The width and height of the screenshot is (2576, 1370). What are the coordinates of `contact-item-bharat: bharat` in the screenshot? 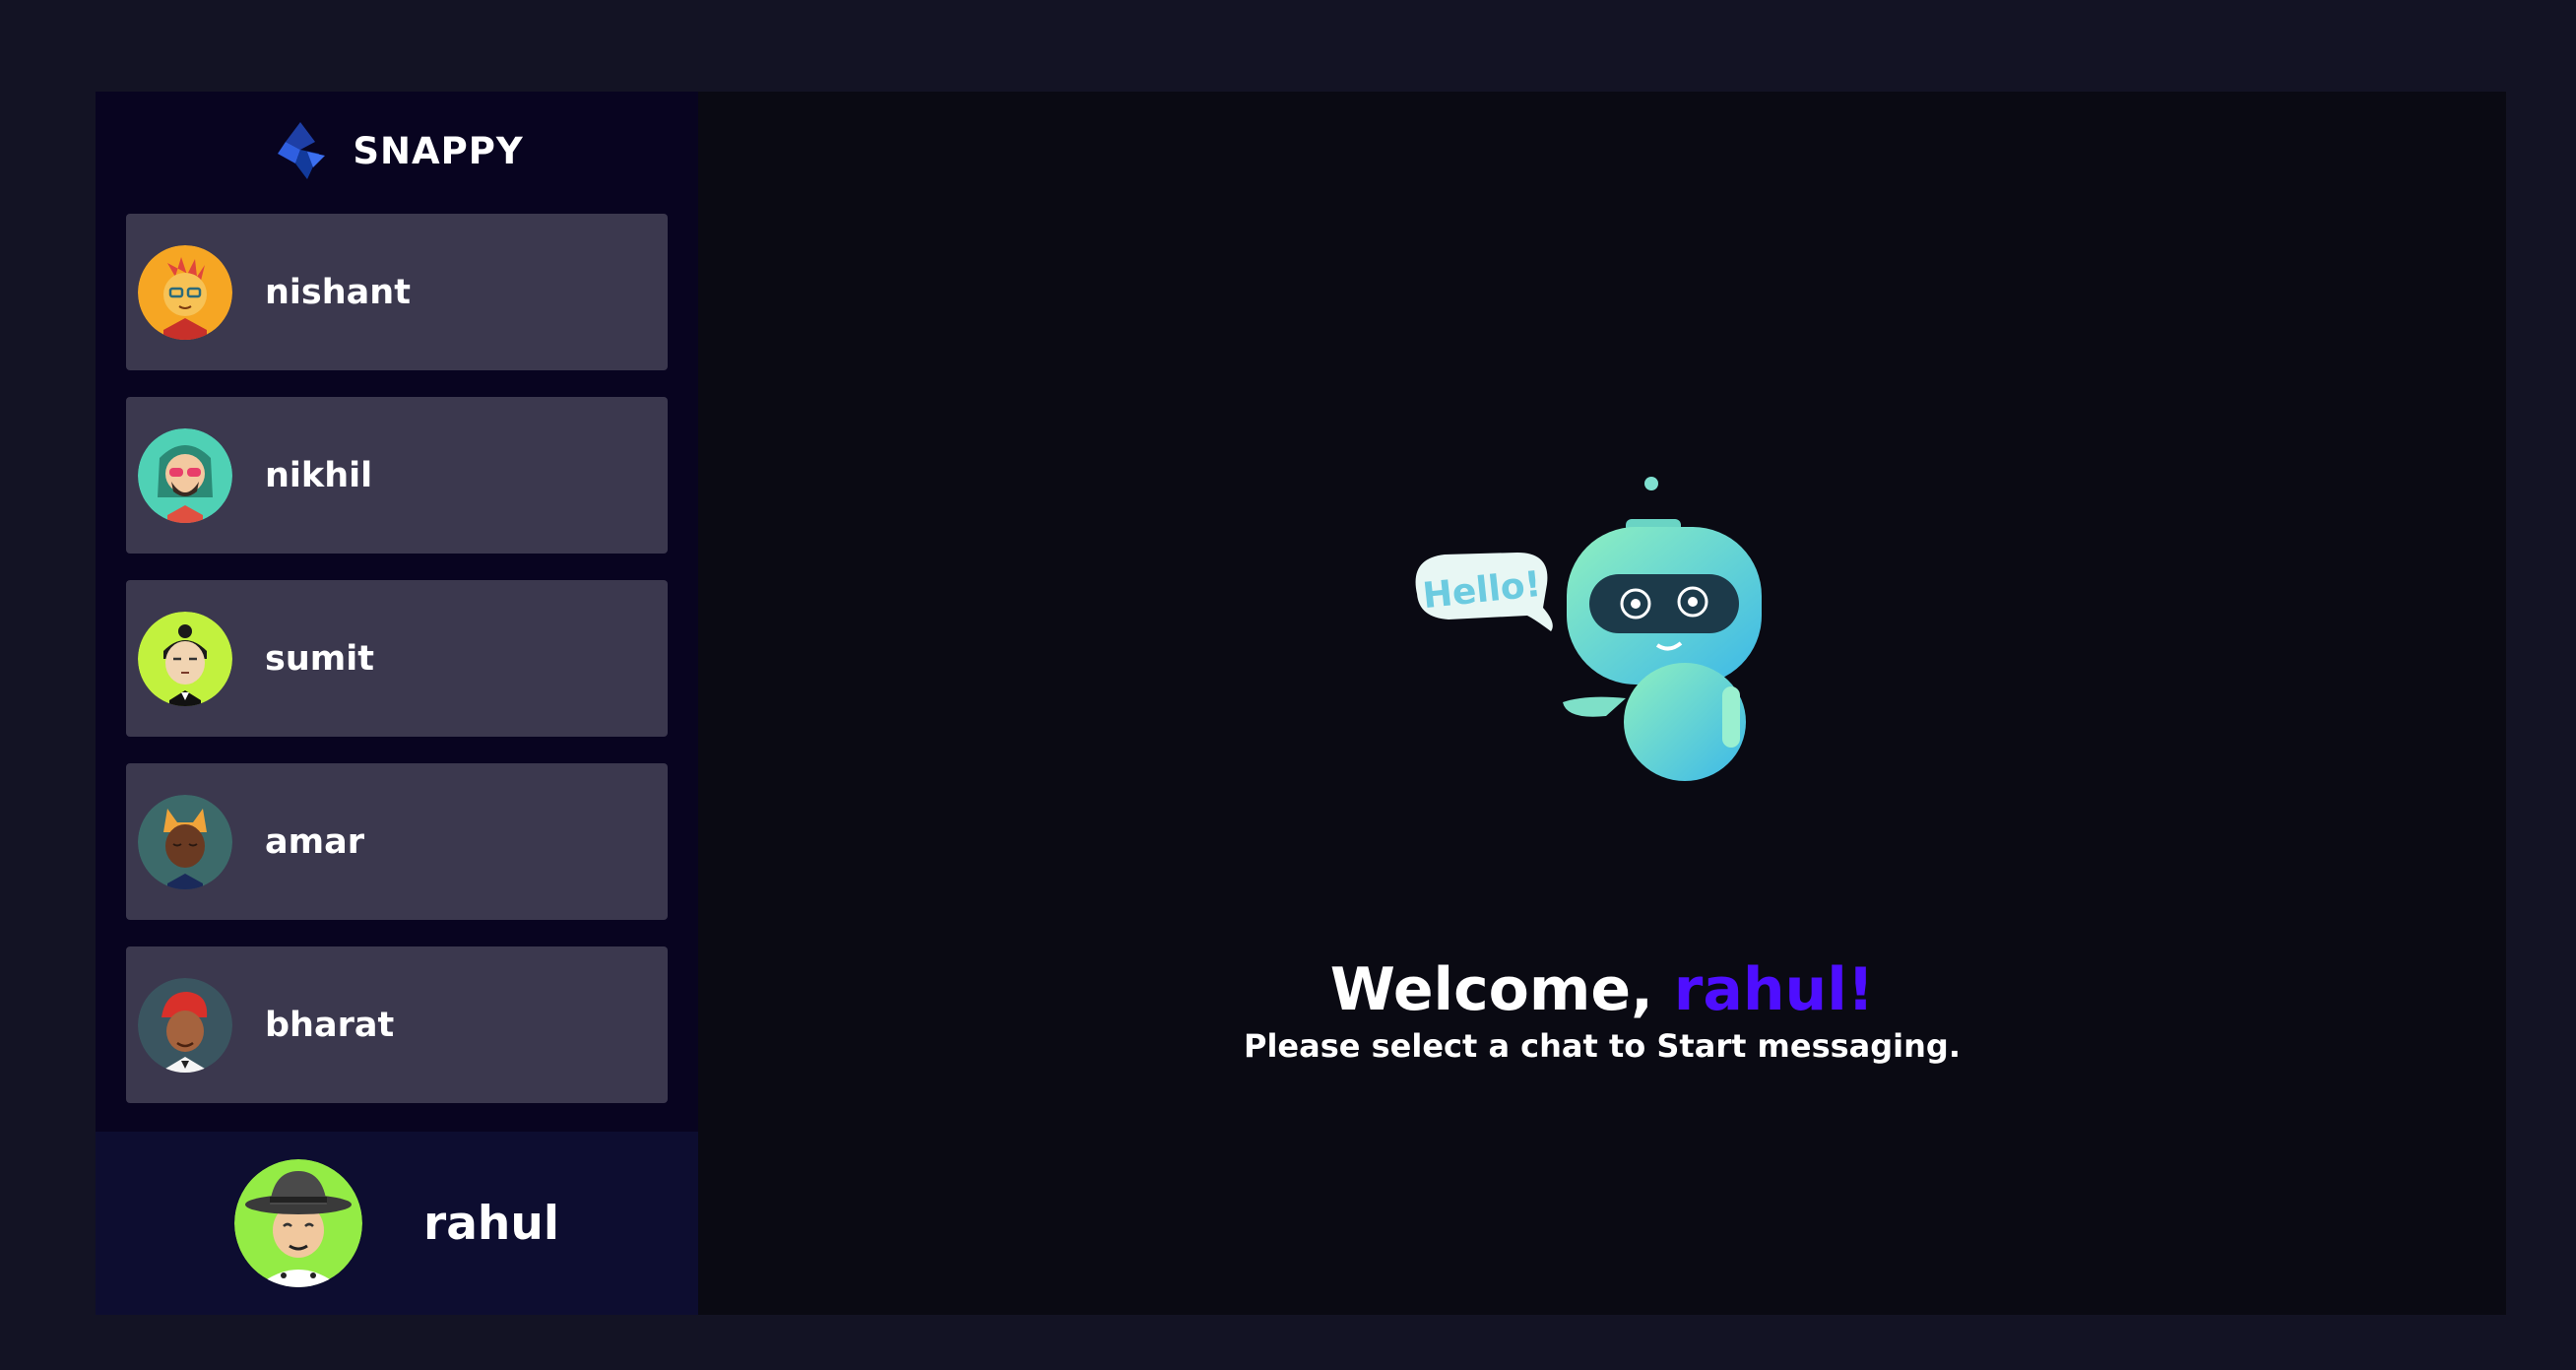 It's located at (397, 1024).